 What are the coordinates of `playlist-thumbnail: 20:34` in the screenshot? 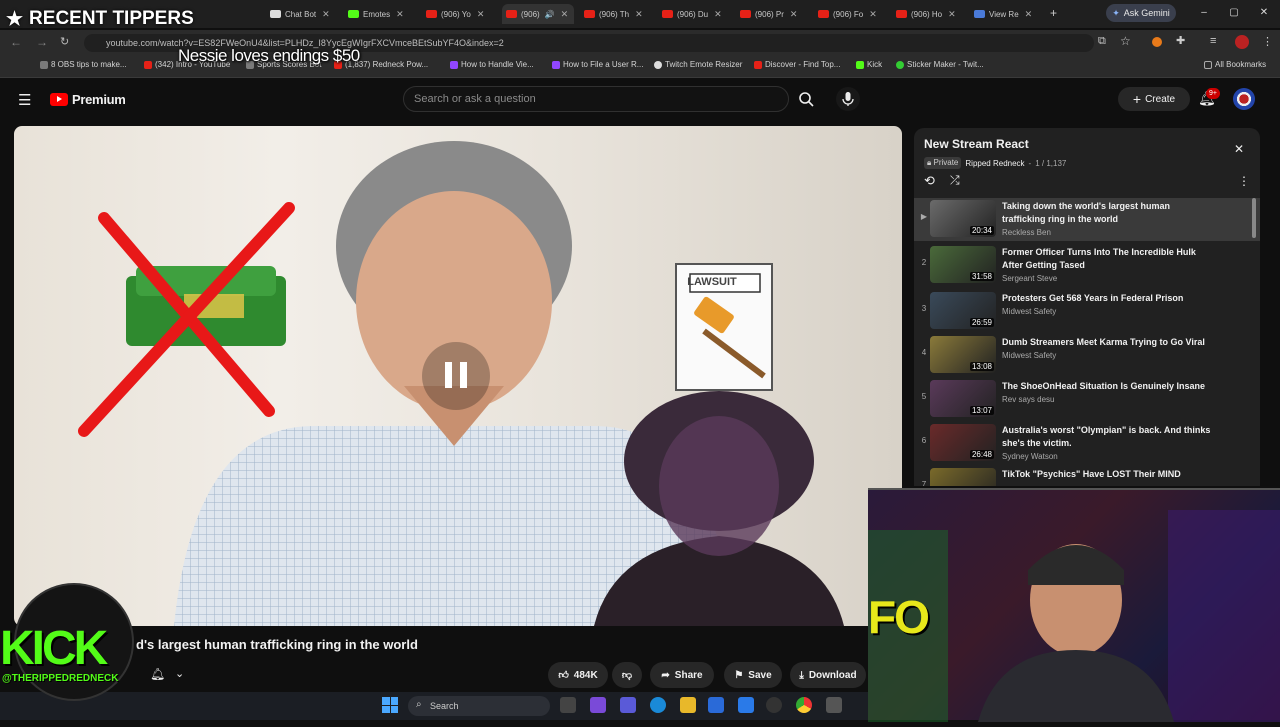 It's located at (963, 218).